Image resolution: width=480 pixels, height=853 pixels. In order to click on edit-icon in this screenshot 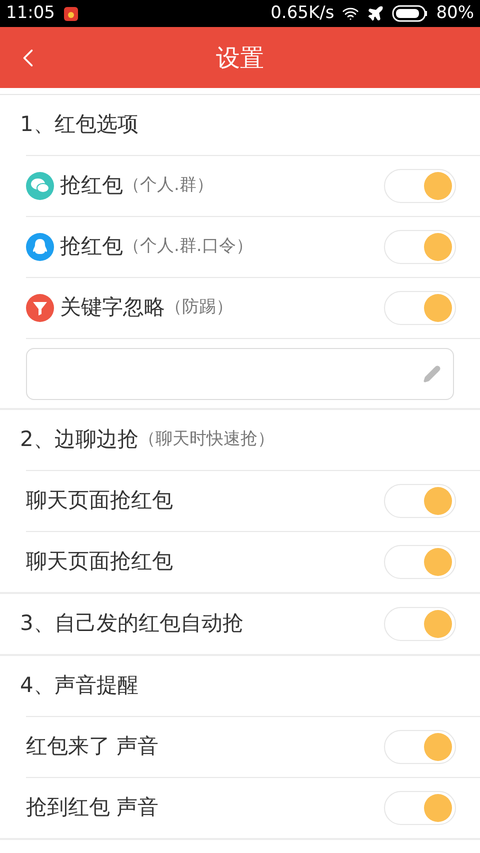, I will do `click(432, 373)`.